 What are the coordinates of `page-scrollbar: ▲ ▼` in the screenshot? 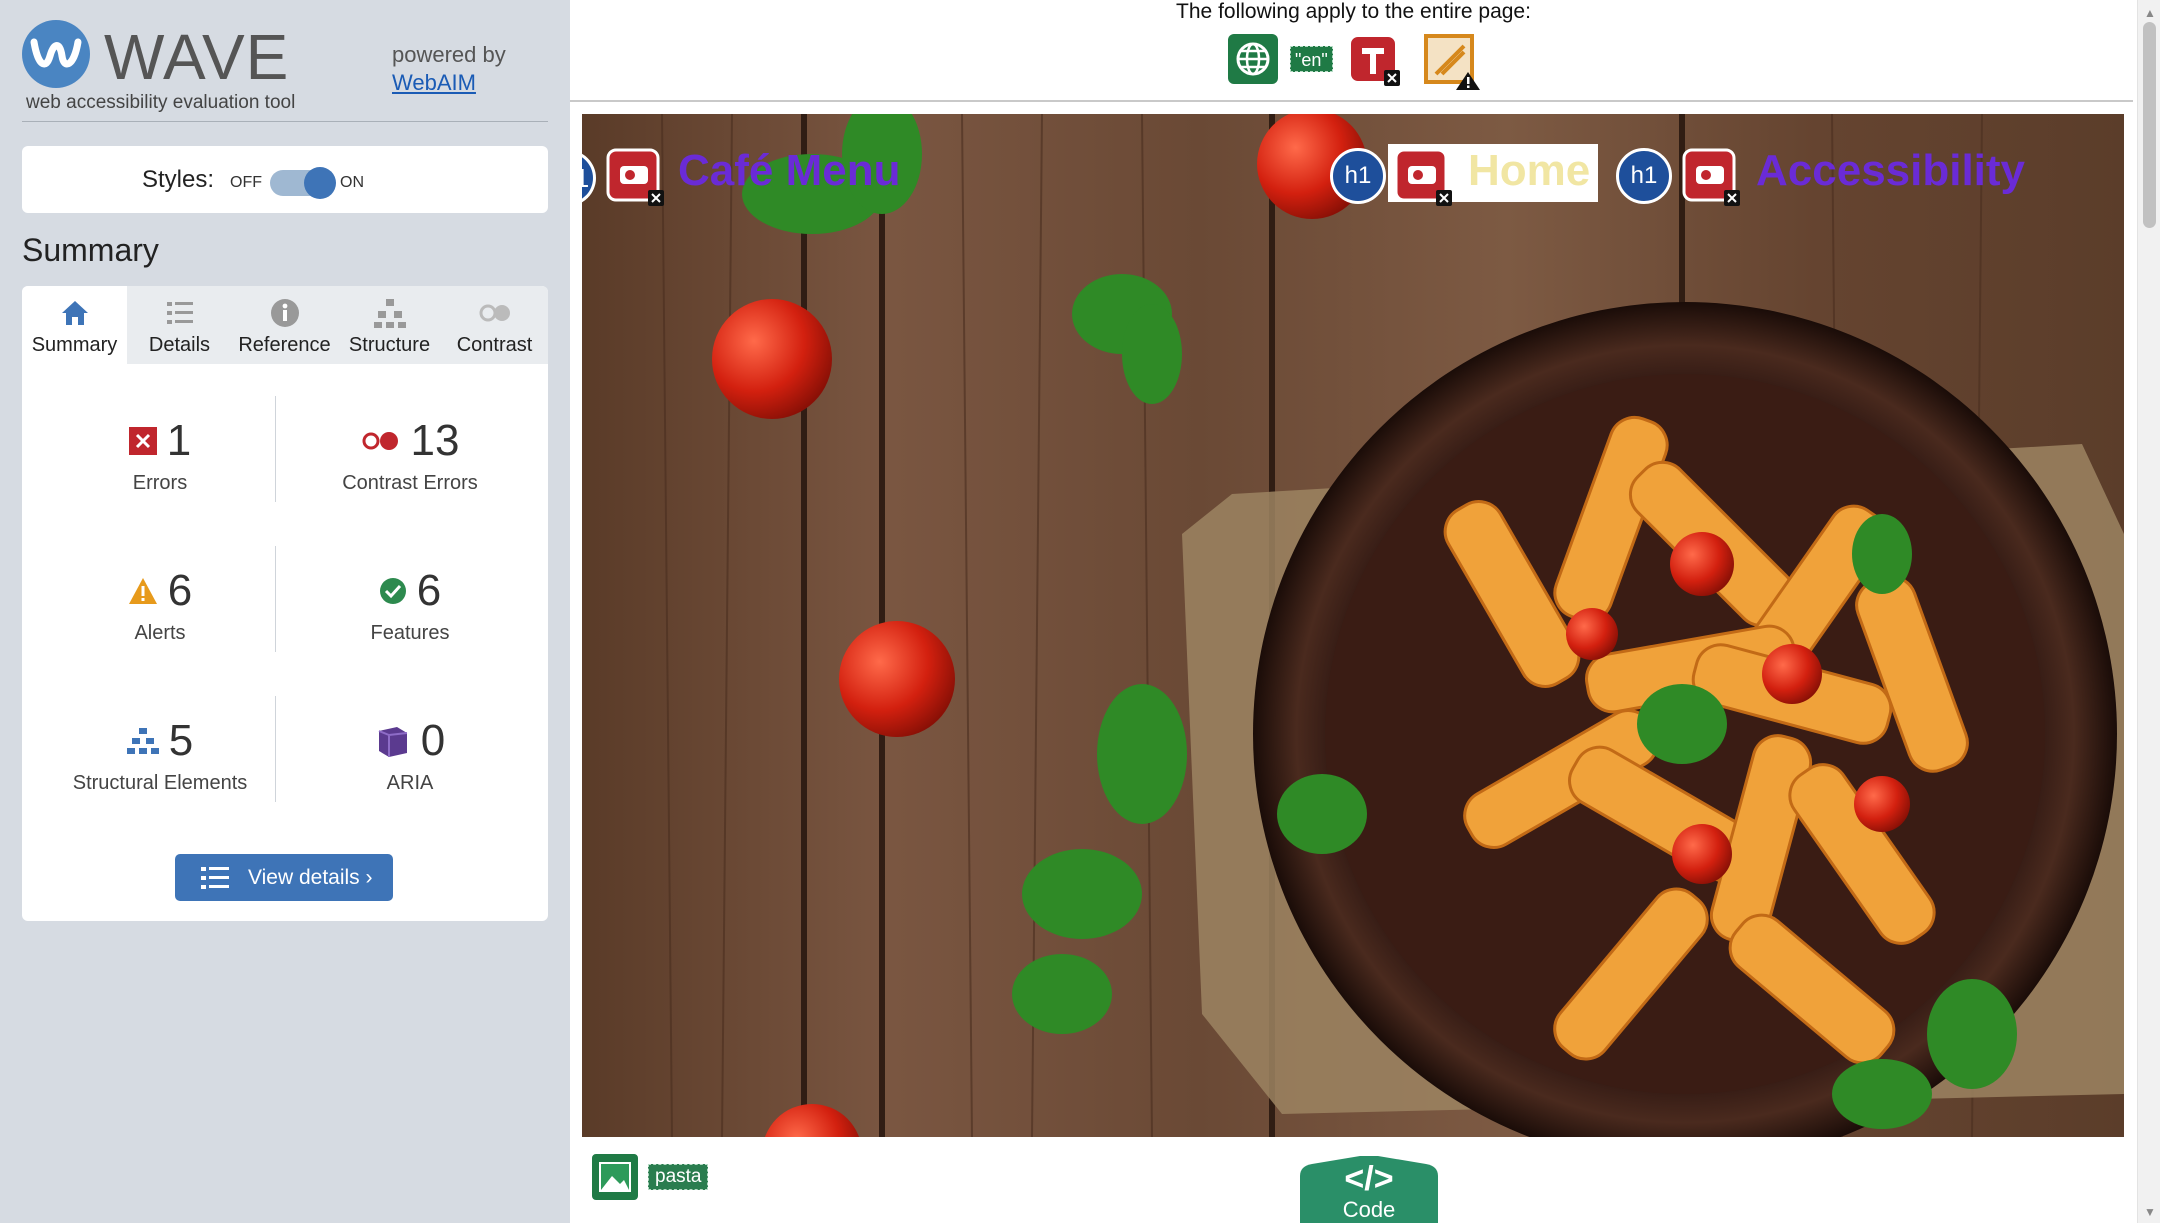 It's located at (2148, 611).